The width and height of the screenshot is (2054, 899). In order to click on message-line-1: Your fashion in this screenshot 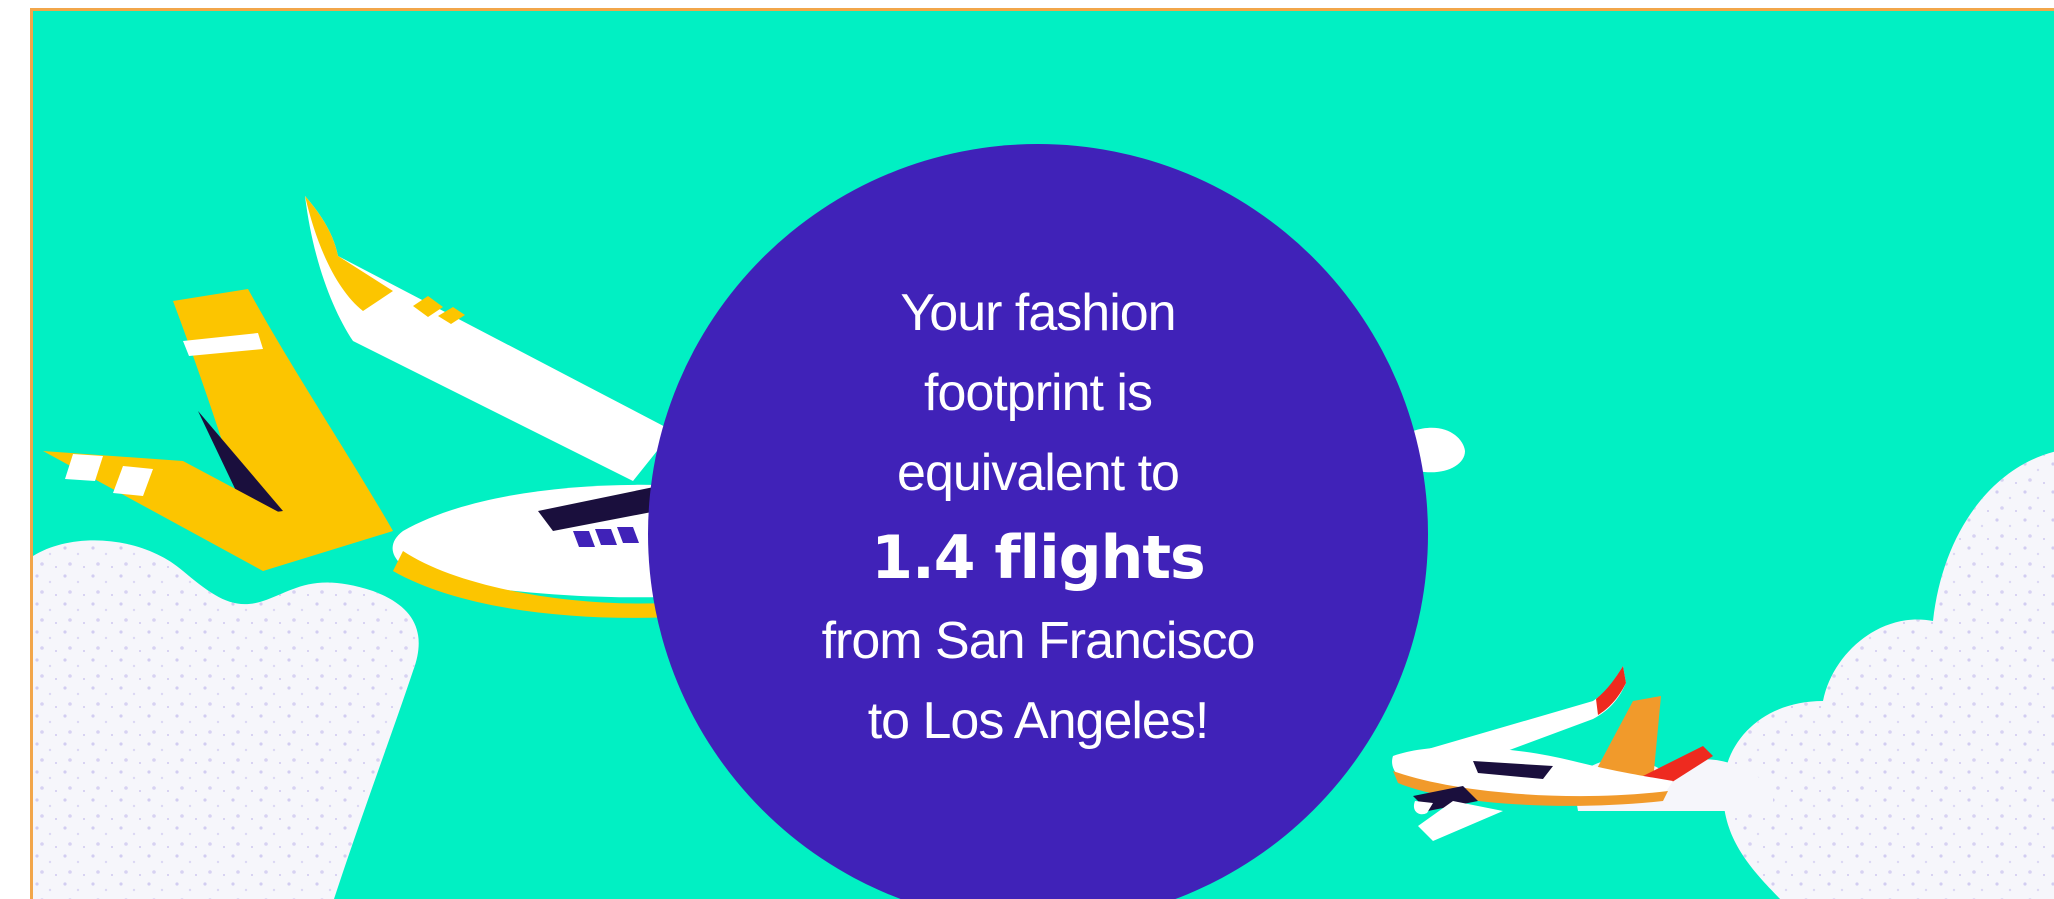, I will do `click(1038, 313)`.